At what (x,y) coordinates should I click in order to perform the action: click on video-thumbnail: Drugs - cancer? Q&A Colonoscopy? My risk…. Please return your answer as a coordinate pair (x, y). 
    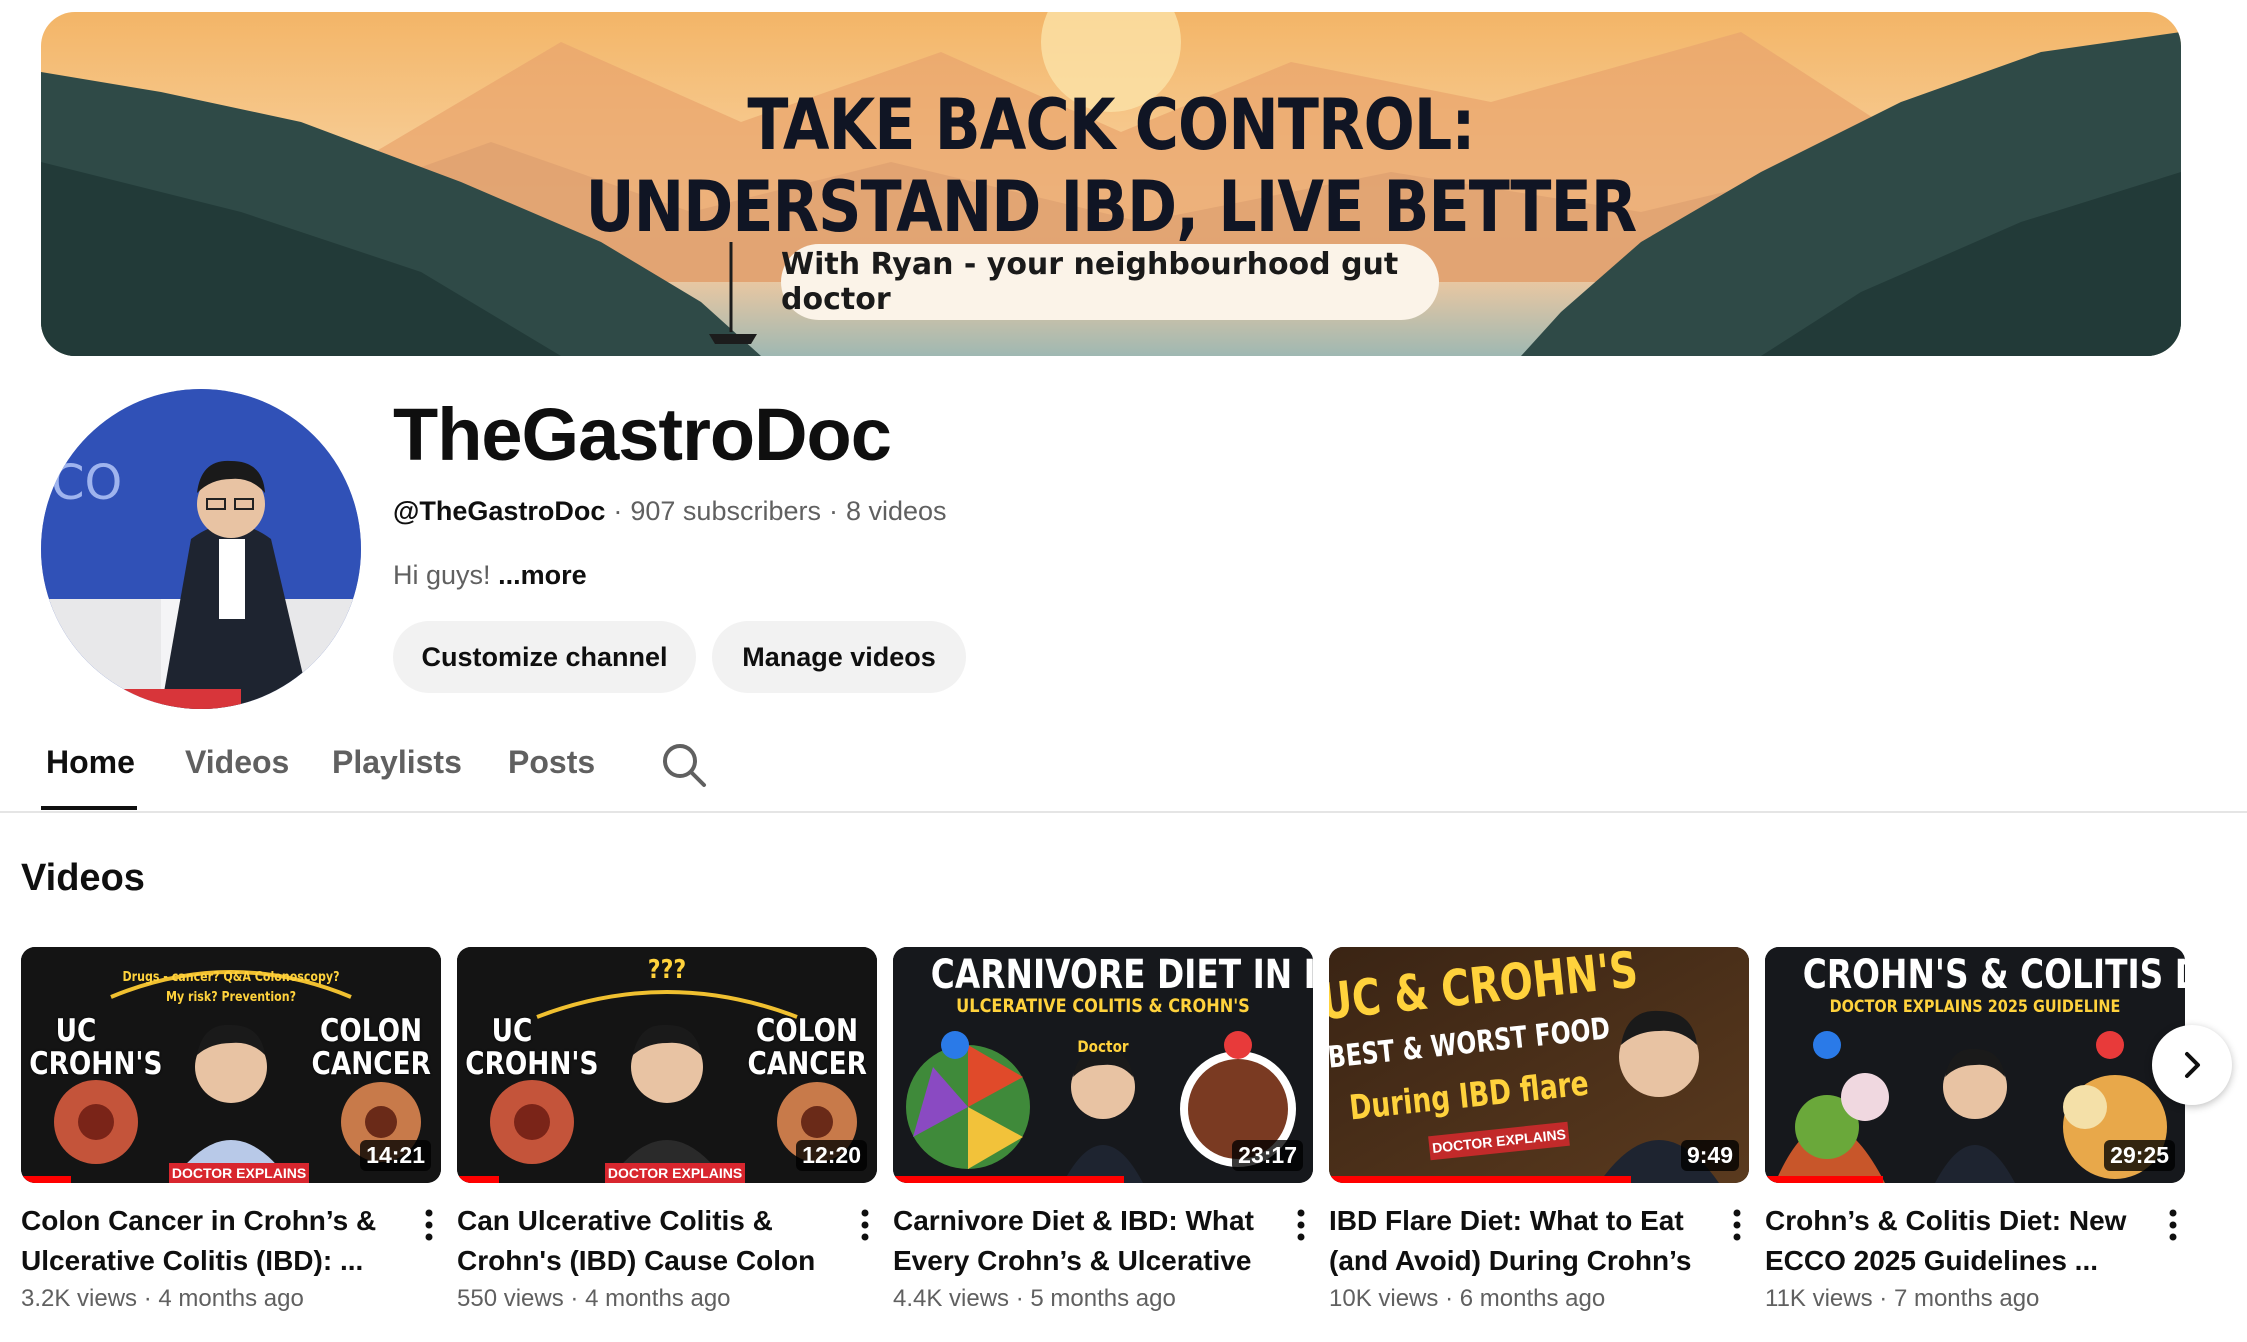
    Looking at the image, I should click on (231, 1065).